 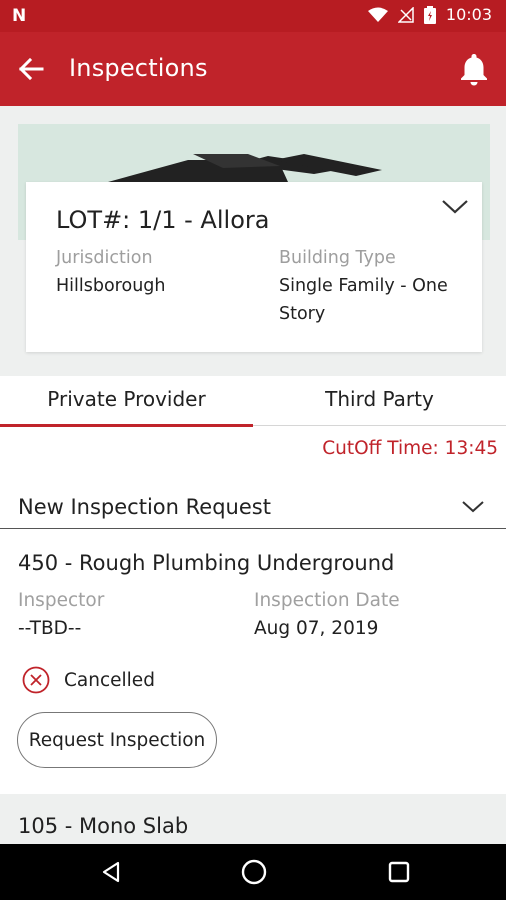 What do you see at coordinates (109, 680) in the screenshot?
I see `status-text: Cancelled` at bounding box center [109, 680].